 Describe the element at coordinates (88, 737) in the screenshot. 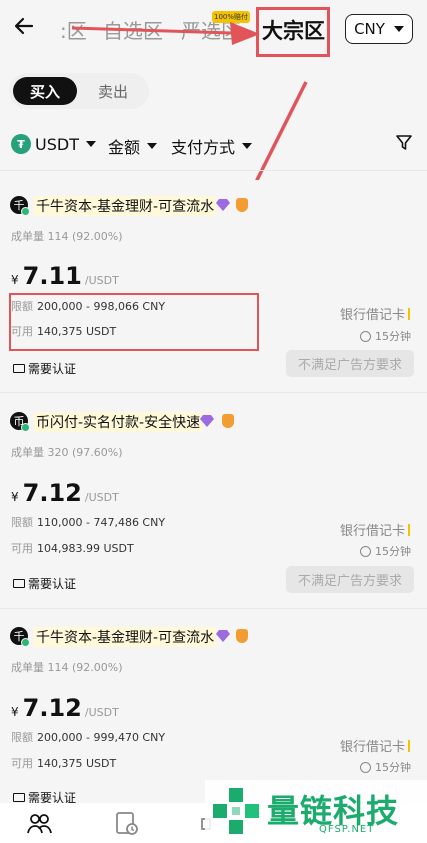

I see `limit-row: 限额 200,000 - 999,470 CNY` at that location.